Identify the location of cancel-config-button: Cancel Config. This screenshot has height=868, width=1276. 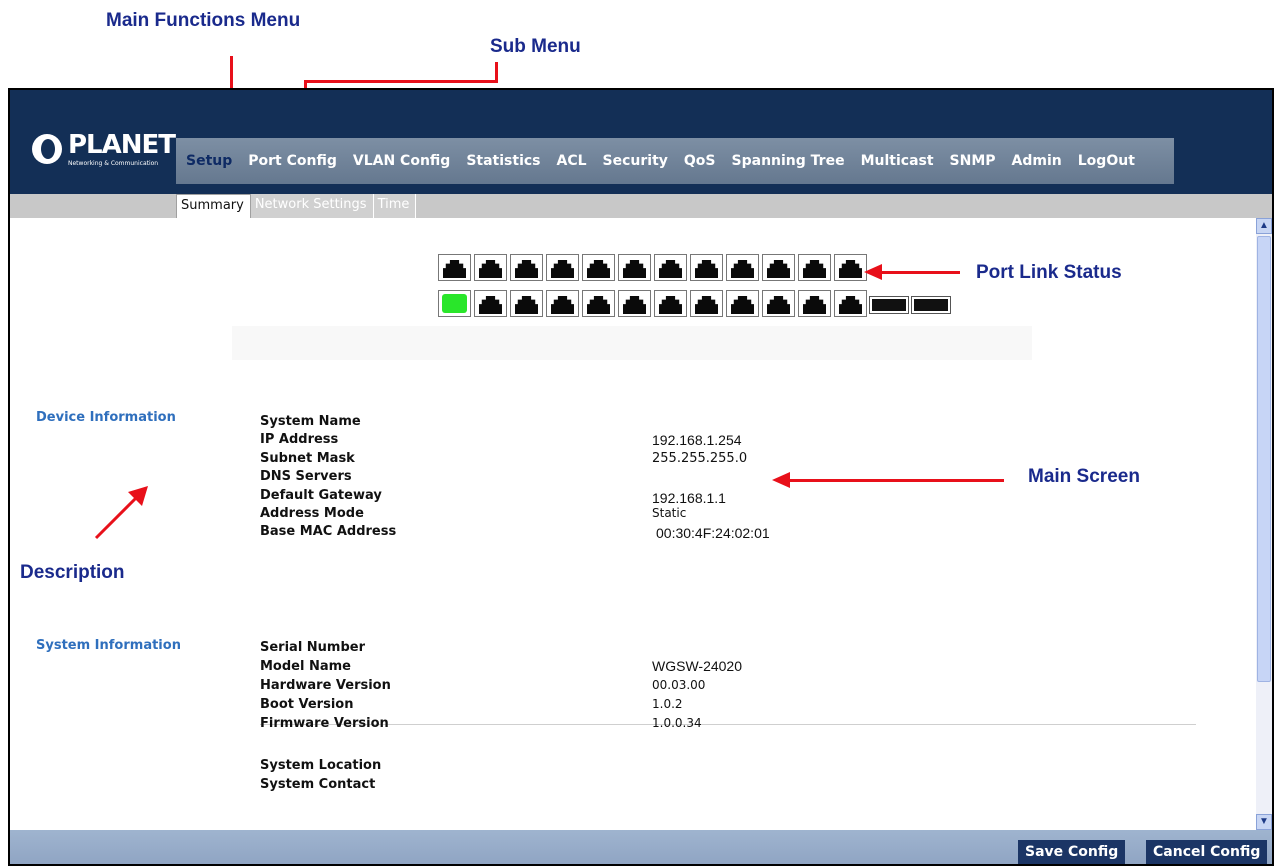
(1207, 852).